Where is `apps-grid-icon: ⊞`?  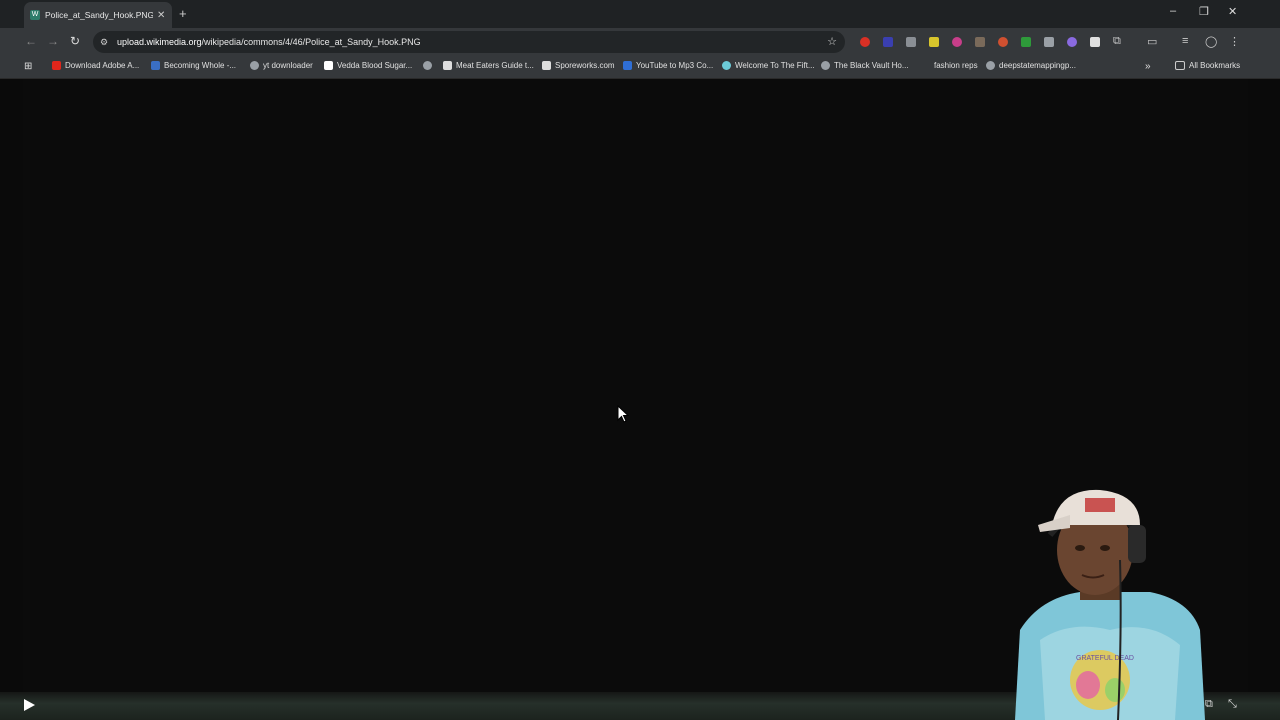
apps-grid-icon: ⊞ is located at coordinates (28, 66).